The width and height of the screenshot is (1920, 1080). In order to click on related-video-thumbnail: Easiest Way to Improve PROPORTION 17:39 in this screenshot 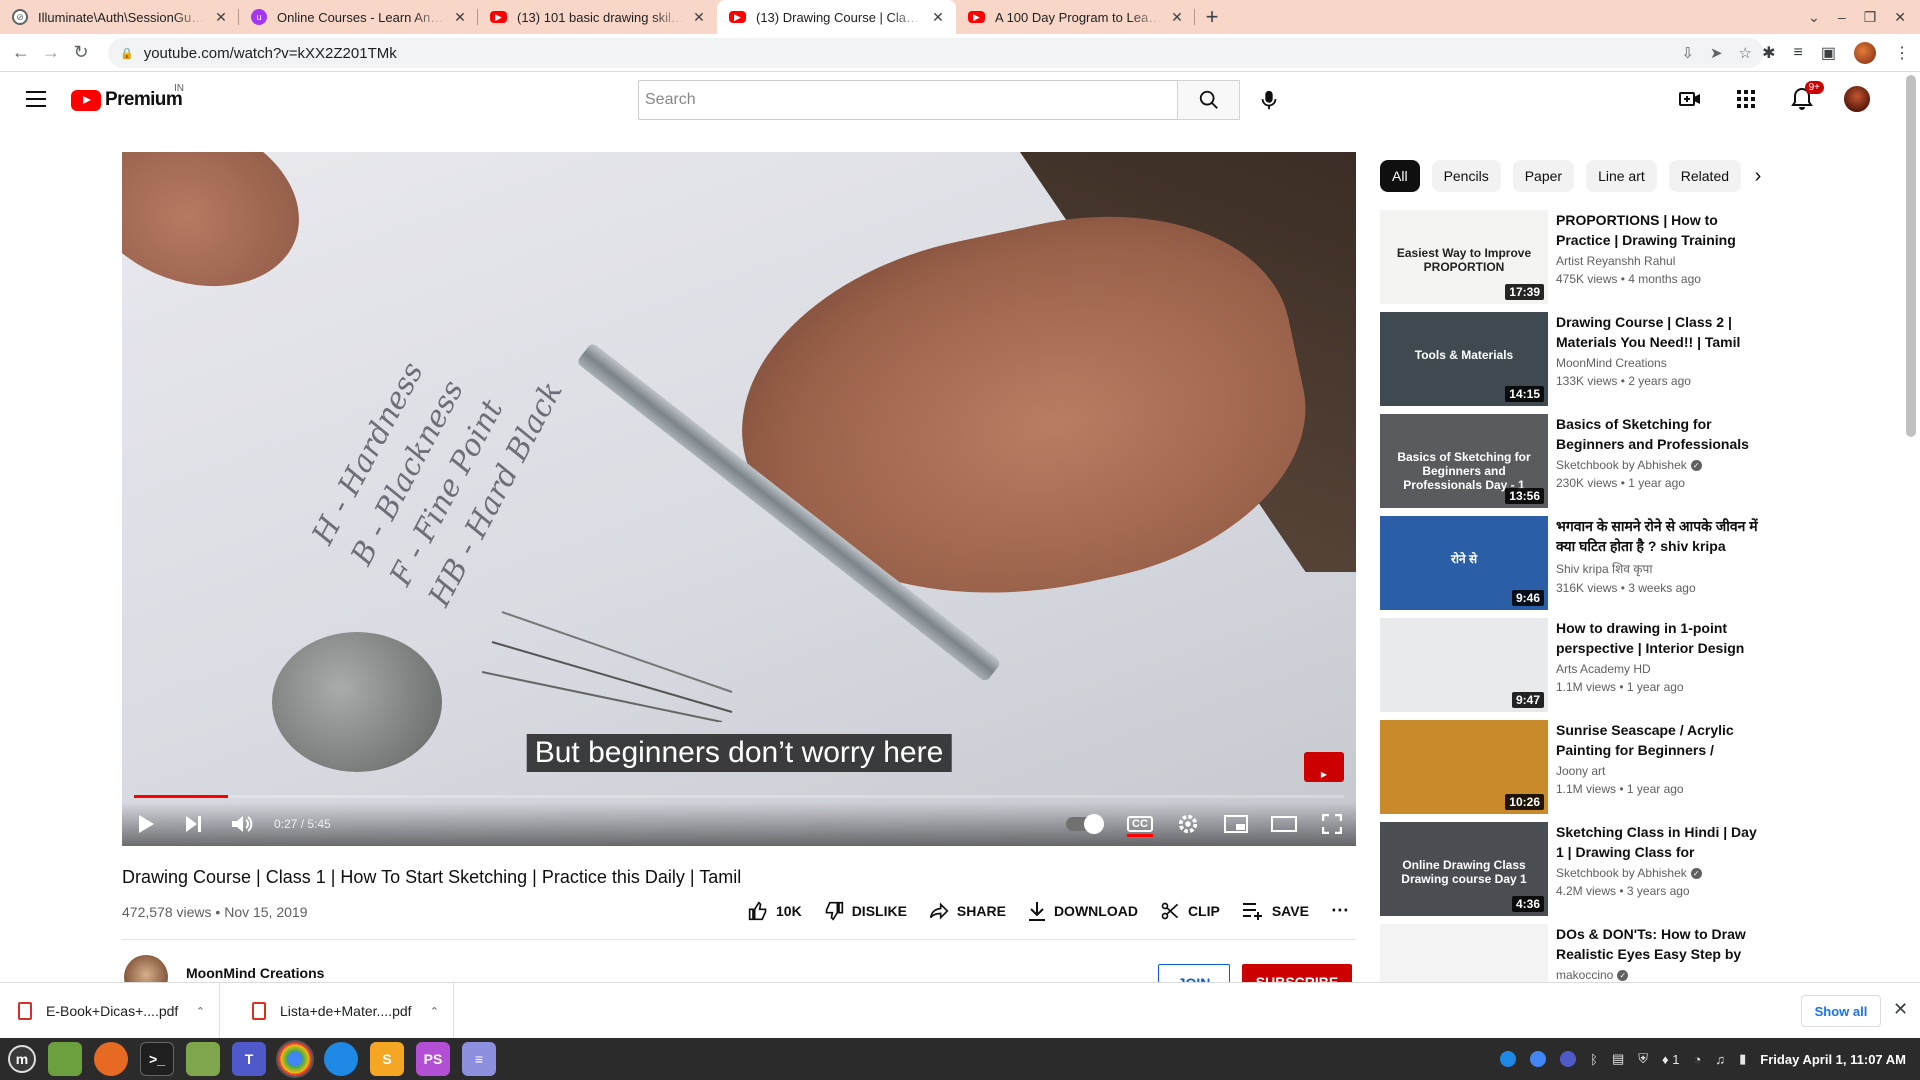, I will do `click(1464, 257)`.